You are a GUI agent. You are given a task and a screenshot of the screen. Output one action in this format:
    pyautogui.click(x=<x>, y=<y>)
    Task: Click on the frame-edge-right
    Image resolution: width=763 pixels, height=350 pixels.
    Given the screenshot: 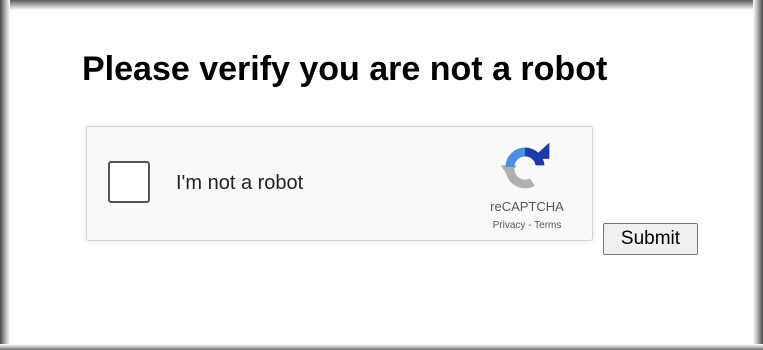 What is the action you would take?
    pyautogui.click(x=758, y=175)
    